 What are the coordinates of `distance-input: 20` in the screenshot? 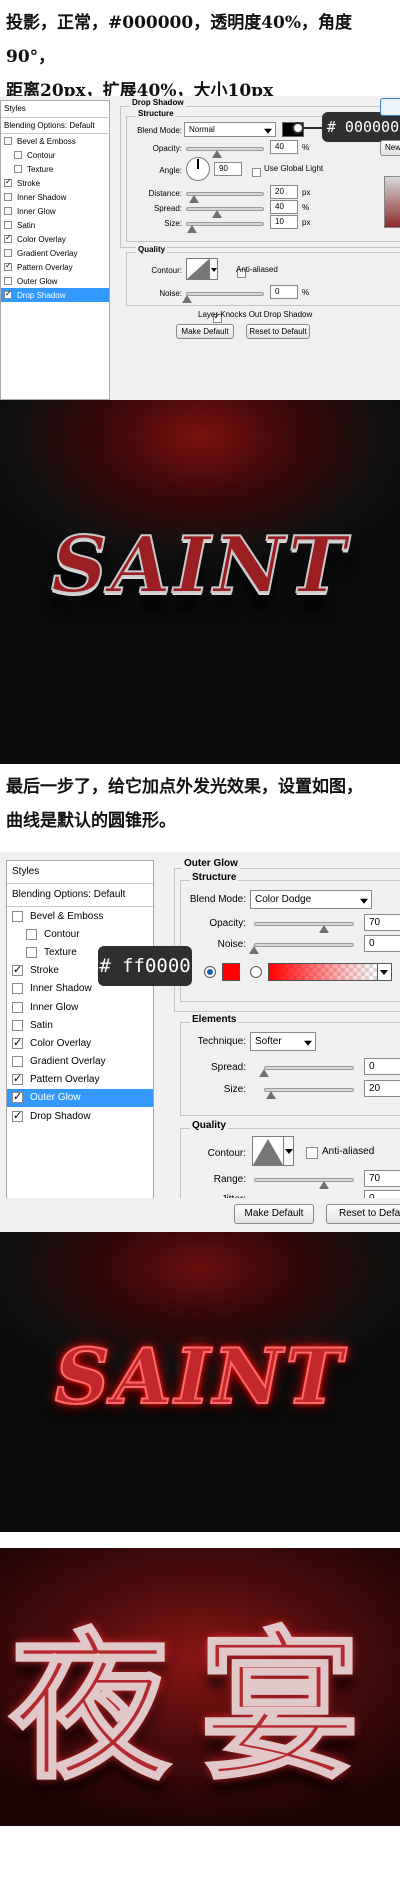 It's located at (284, 192).